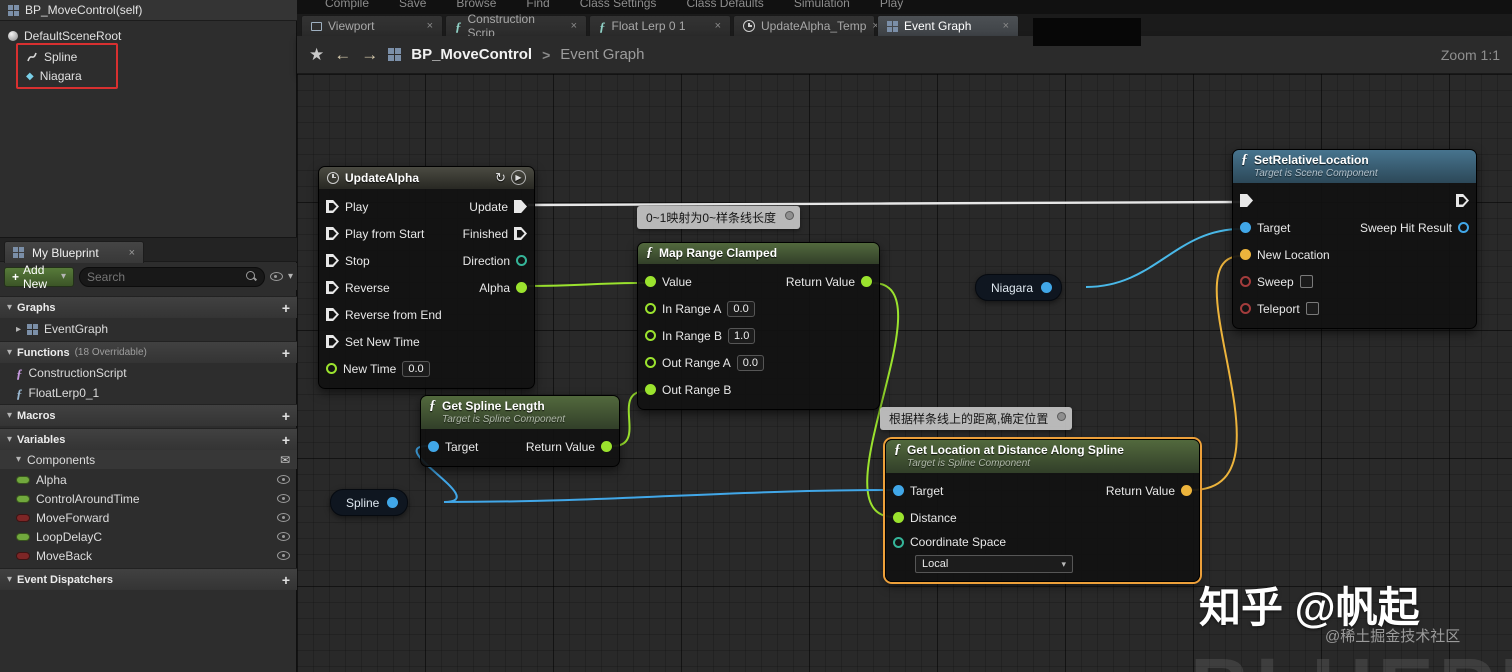 Image resolution: width=1512 pixels, height=672 pixels. Describe the element at coordinates (332, 260) in the screenshot. I see `exec-pin-stop` at that location.